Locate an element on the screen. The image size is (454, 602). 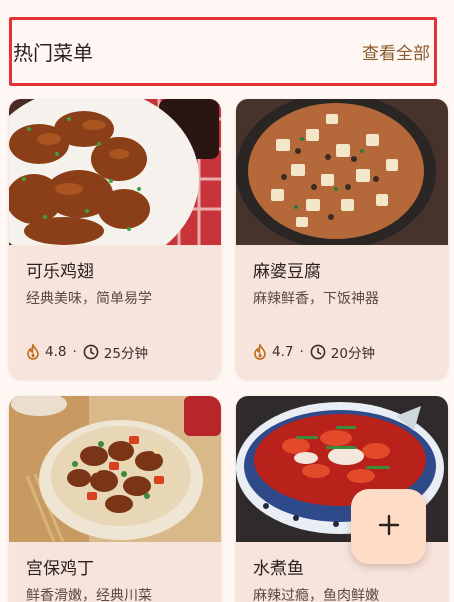
recipe-name: 宫保鸡丁 is located at coordinates (60, 569).